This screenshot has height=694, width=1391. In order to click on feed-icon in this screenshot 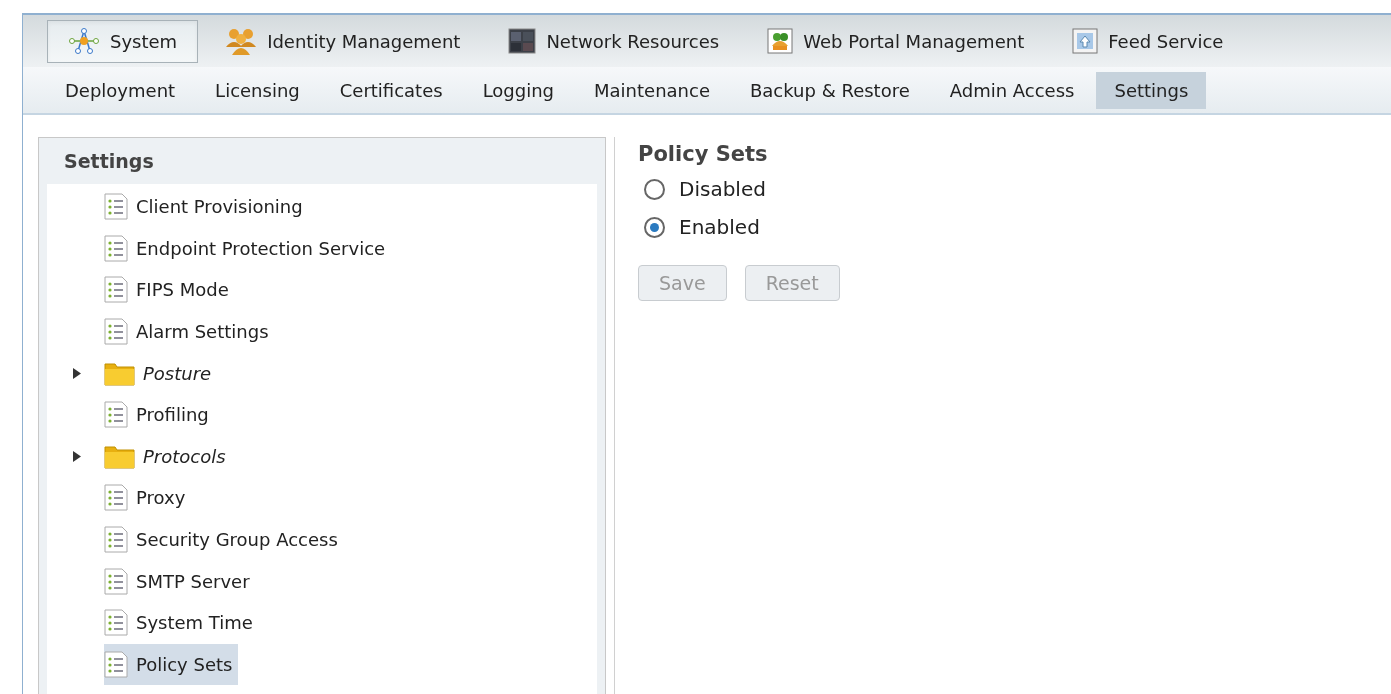, I will do `click(1085, 41)`.